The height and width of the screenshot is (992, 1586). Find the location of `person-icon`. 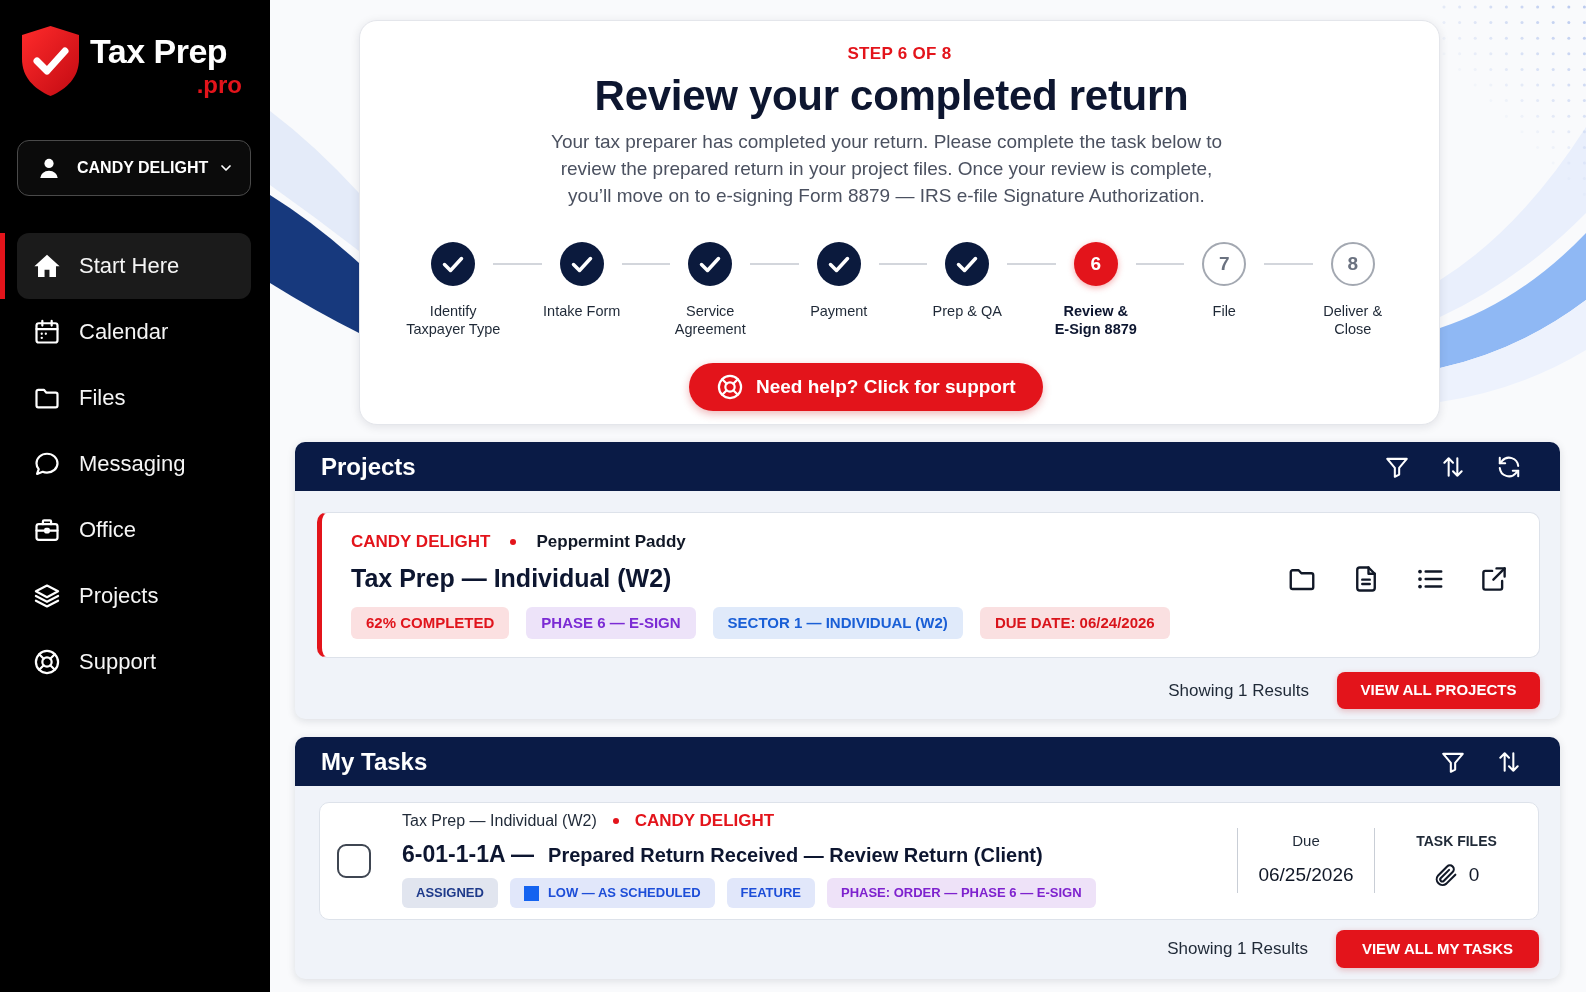

person-icon is located at coordinates (49, 168).